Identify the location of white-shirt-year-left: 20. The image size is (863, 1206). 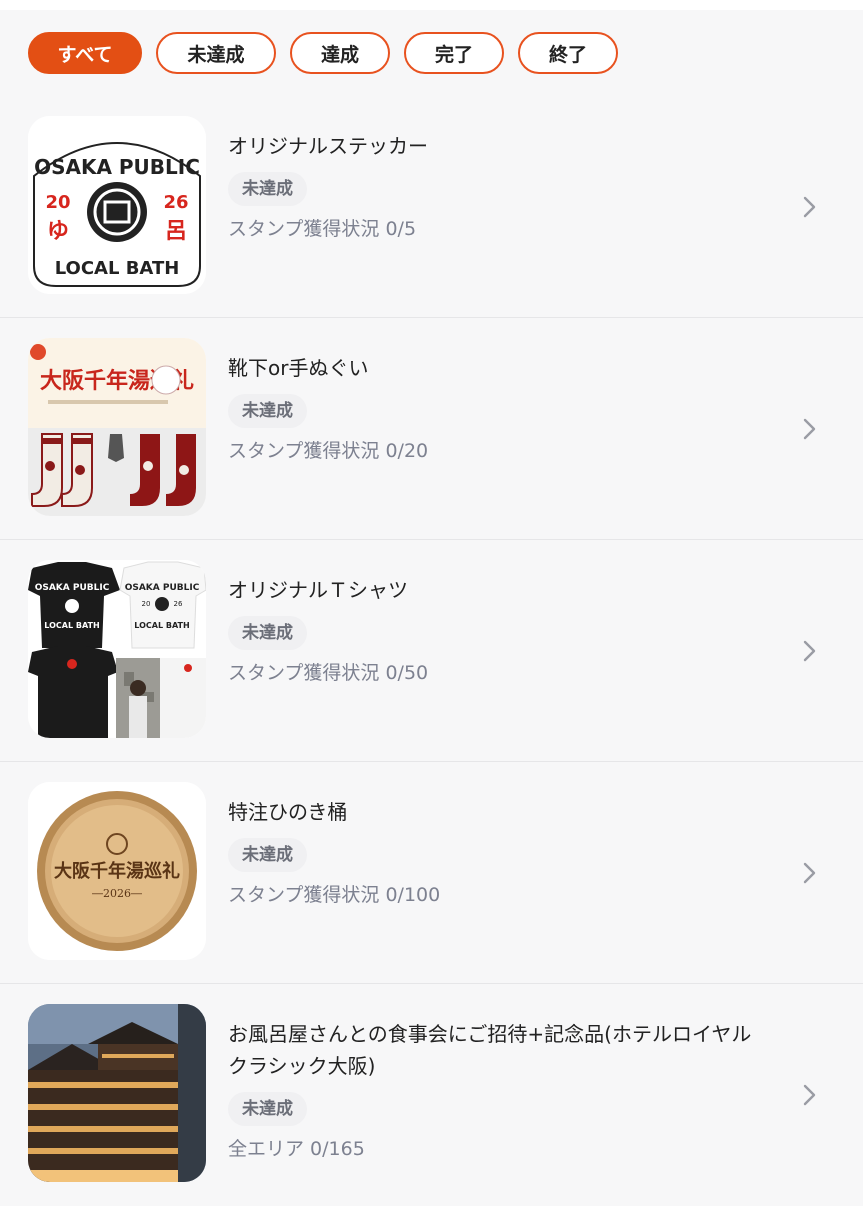
(146, 604).